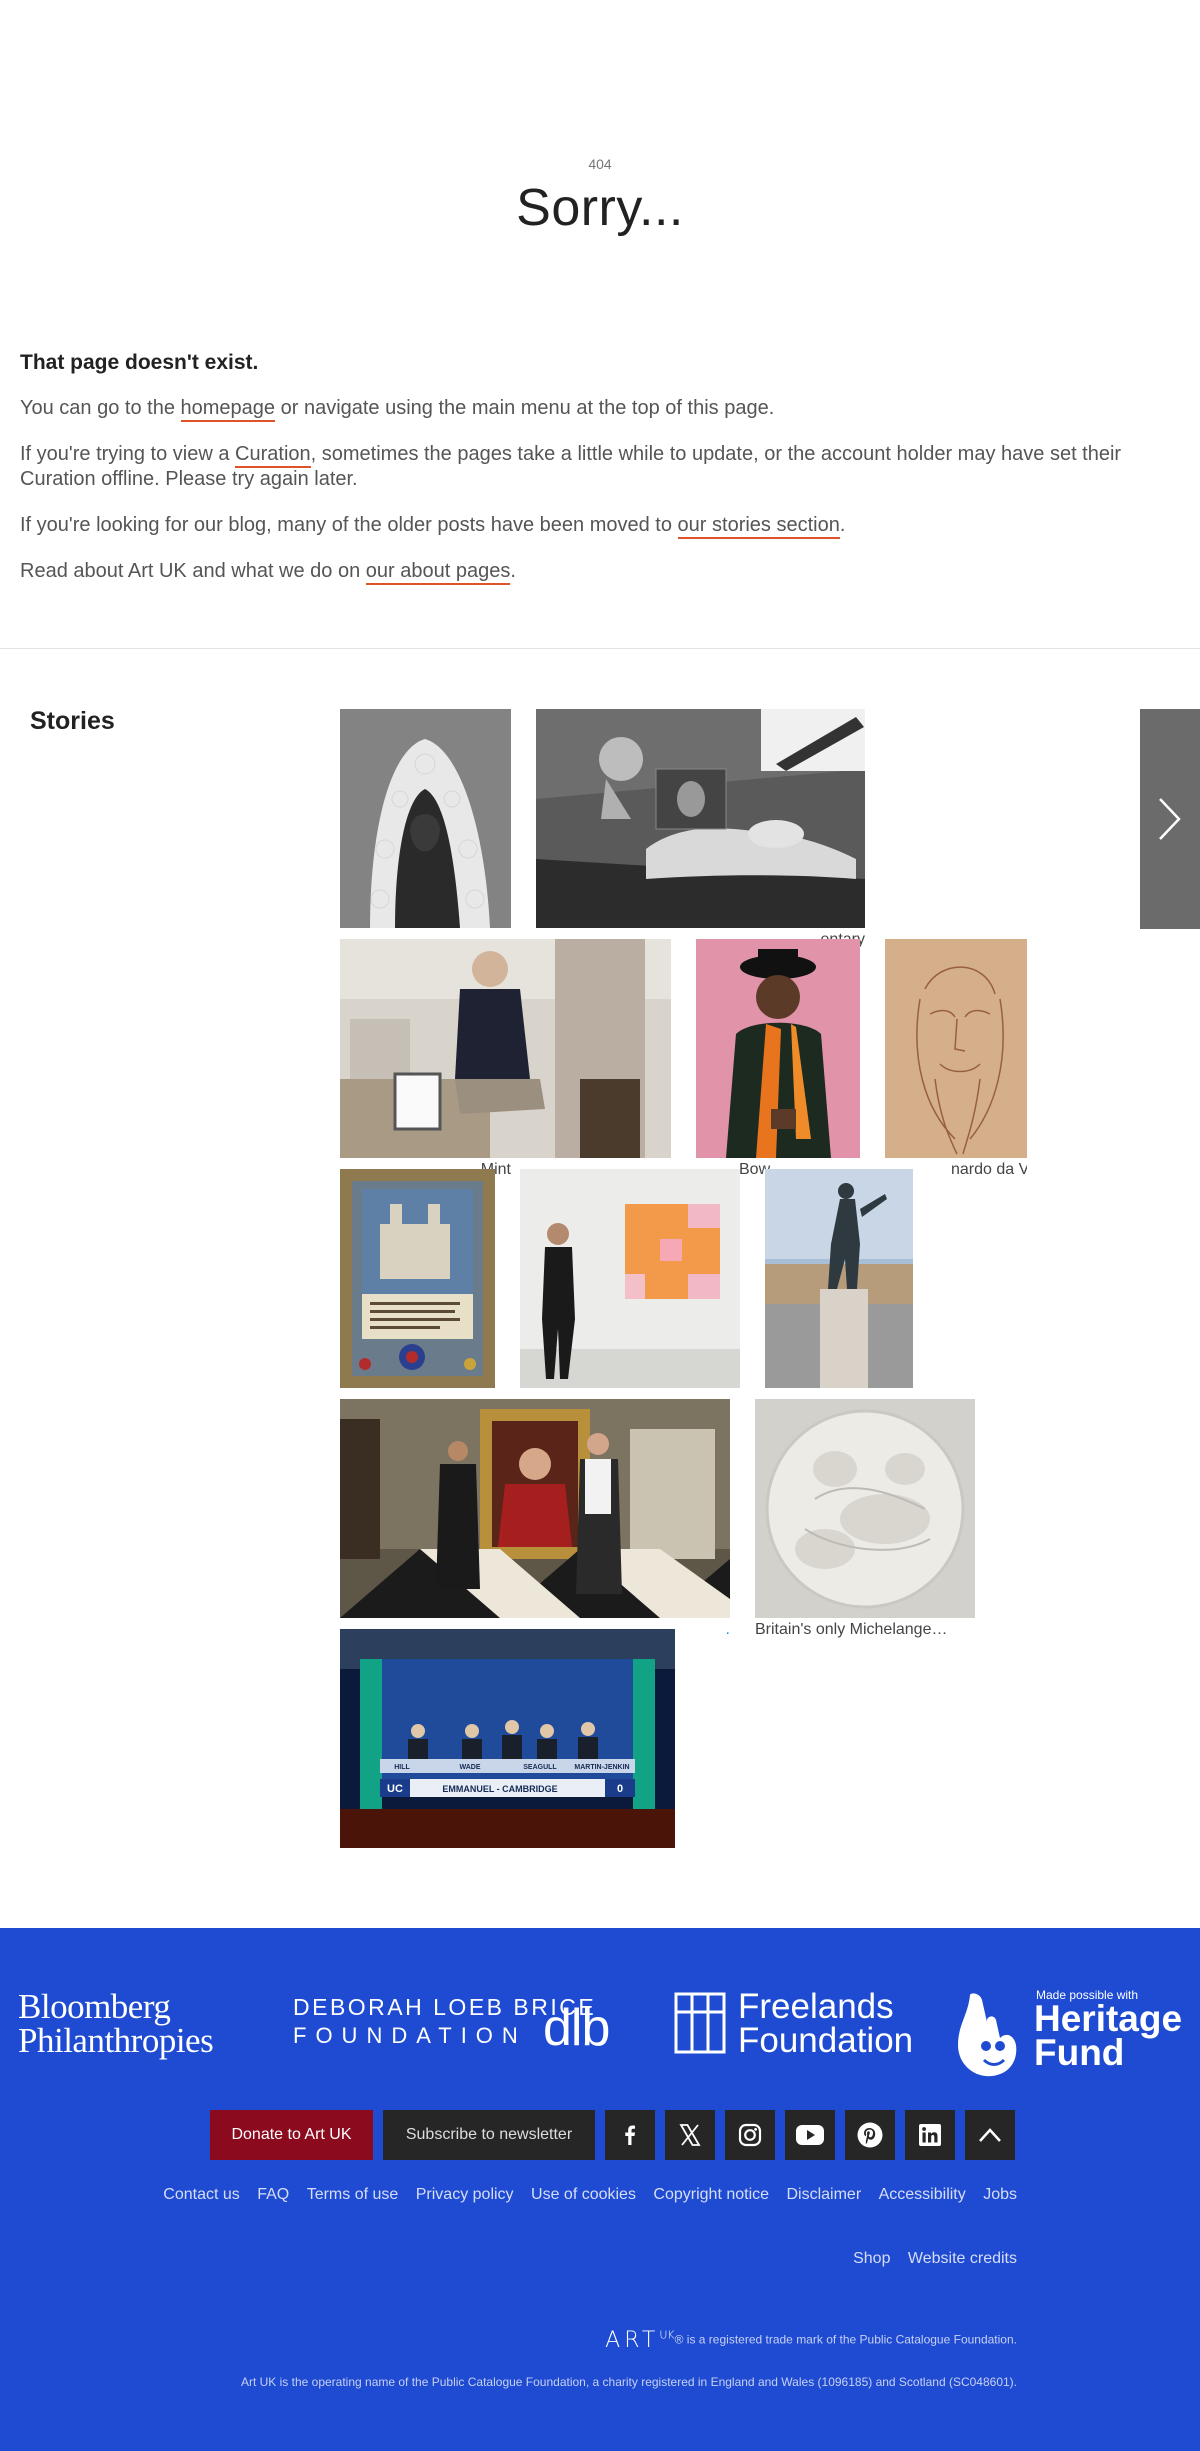 The height and width of the screenshot is (2451, 1200). I want to click on contestant-name: SEAGULL, so click(540, 1767).